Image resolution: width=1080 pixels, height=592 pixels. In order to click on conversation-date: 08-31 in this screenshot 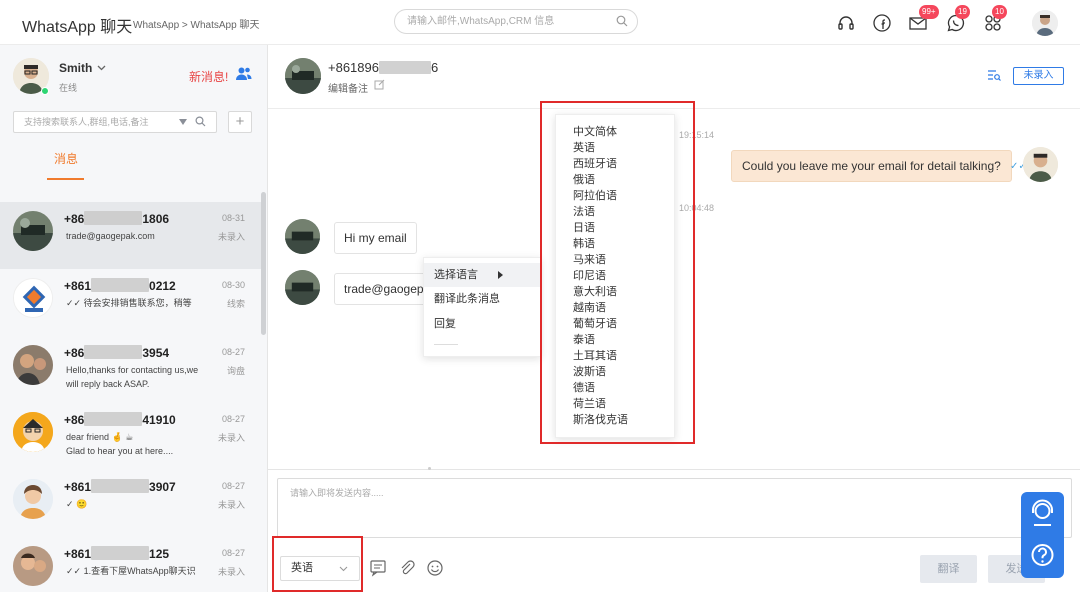, I will do `click(233, 218)`.